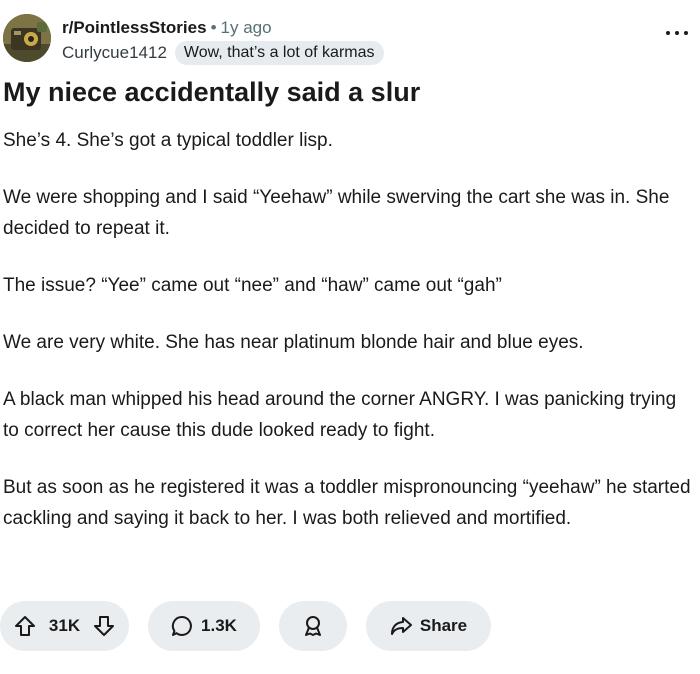  Describe the element at coordinates (104, 626) in the screenshot. I see `downvote-arrow-icon` at that location.